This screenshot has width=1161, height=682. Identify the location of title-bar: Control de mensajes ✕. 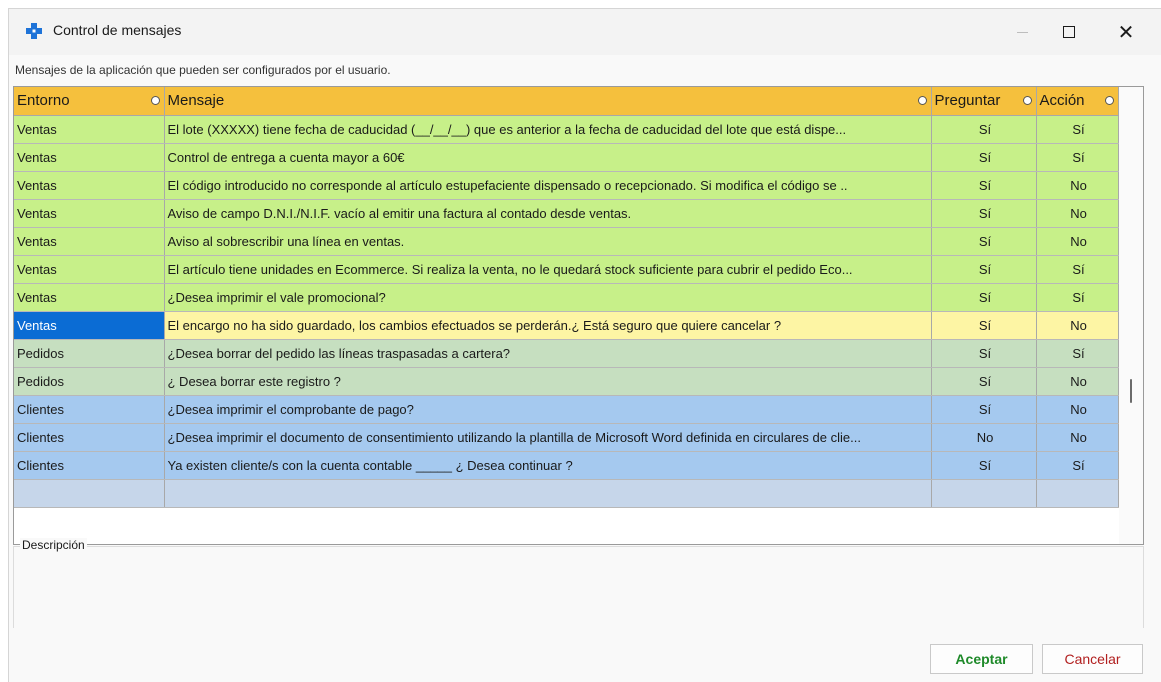
(585, 32).